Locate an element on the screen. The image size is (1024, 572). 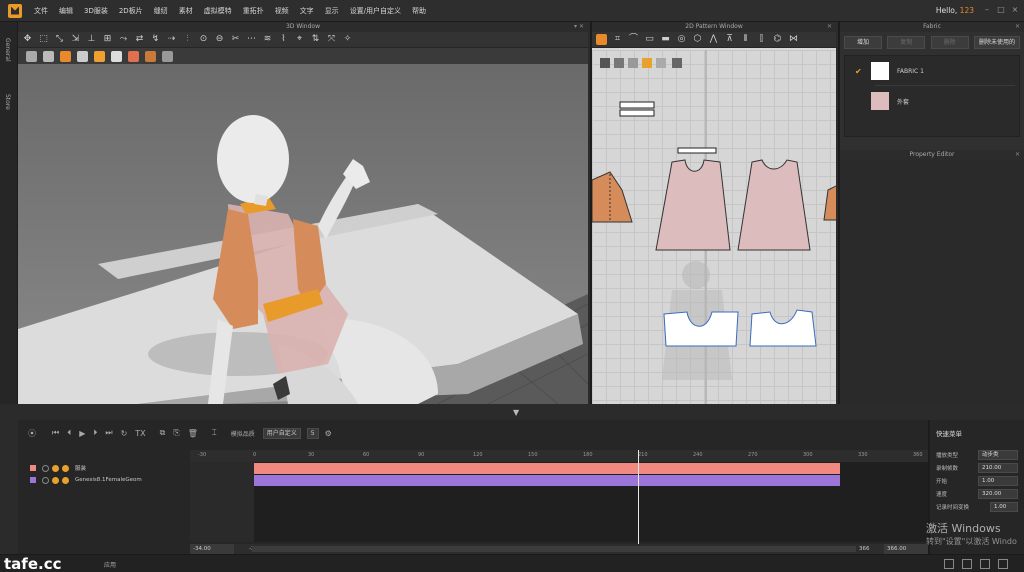
play-icon: ▶ is located at coordinates (82, 433).